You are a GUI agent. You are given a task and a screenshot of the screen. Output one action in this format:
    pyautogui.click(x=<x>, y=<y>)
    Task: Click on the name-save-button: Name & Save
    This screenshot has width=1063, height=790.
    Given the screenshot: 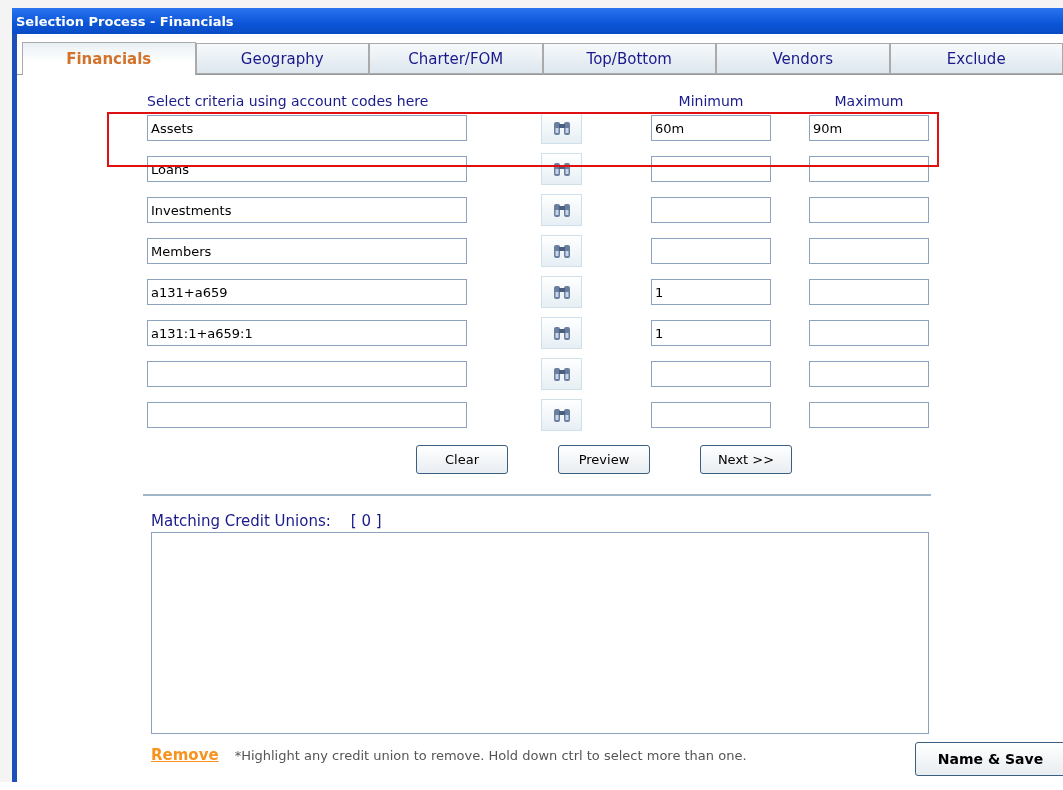 What is the action you would take?
    pyautogui.click(x=989, y=759)
    